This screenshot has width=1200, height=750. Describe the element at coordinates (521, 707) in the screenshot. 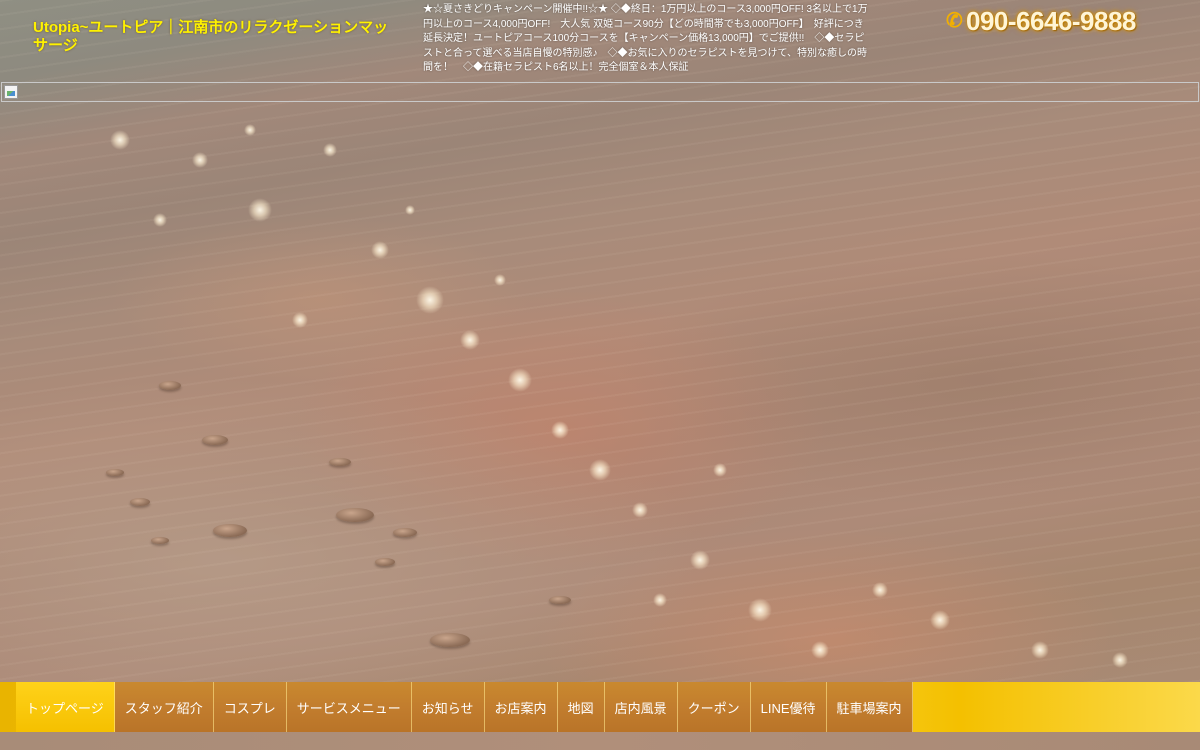

I see `nav-item-shop-info: お店案内` at that location.